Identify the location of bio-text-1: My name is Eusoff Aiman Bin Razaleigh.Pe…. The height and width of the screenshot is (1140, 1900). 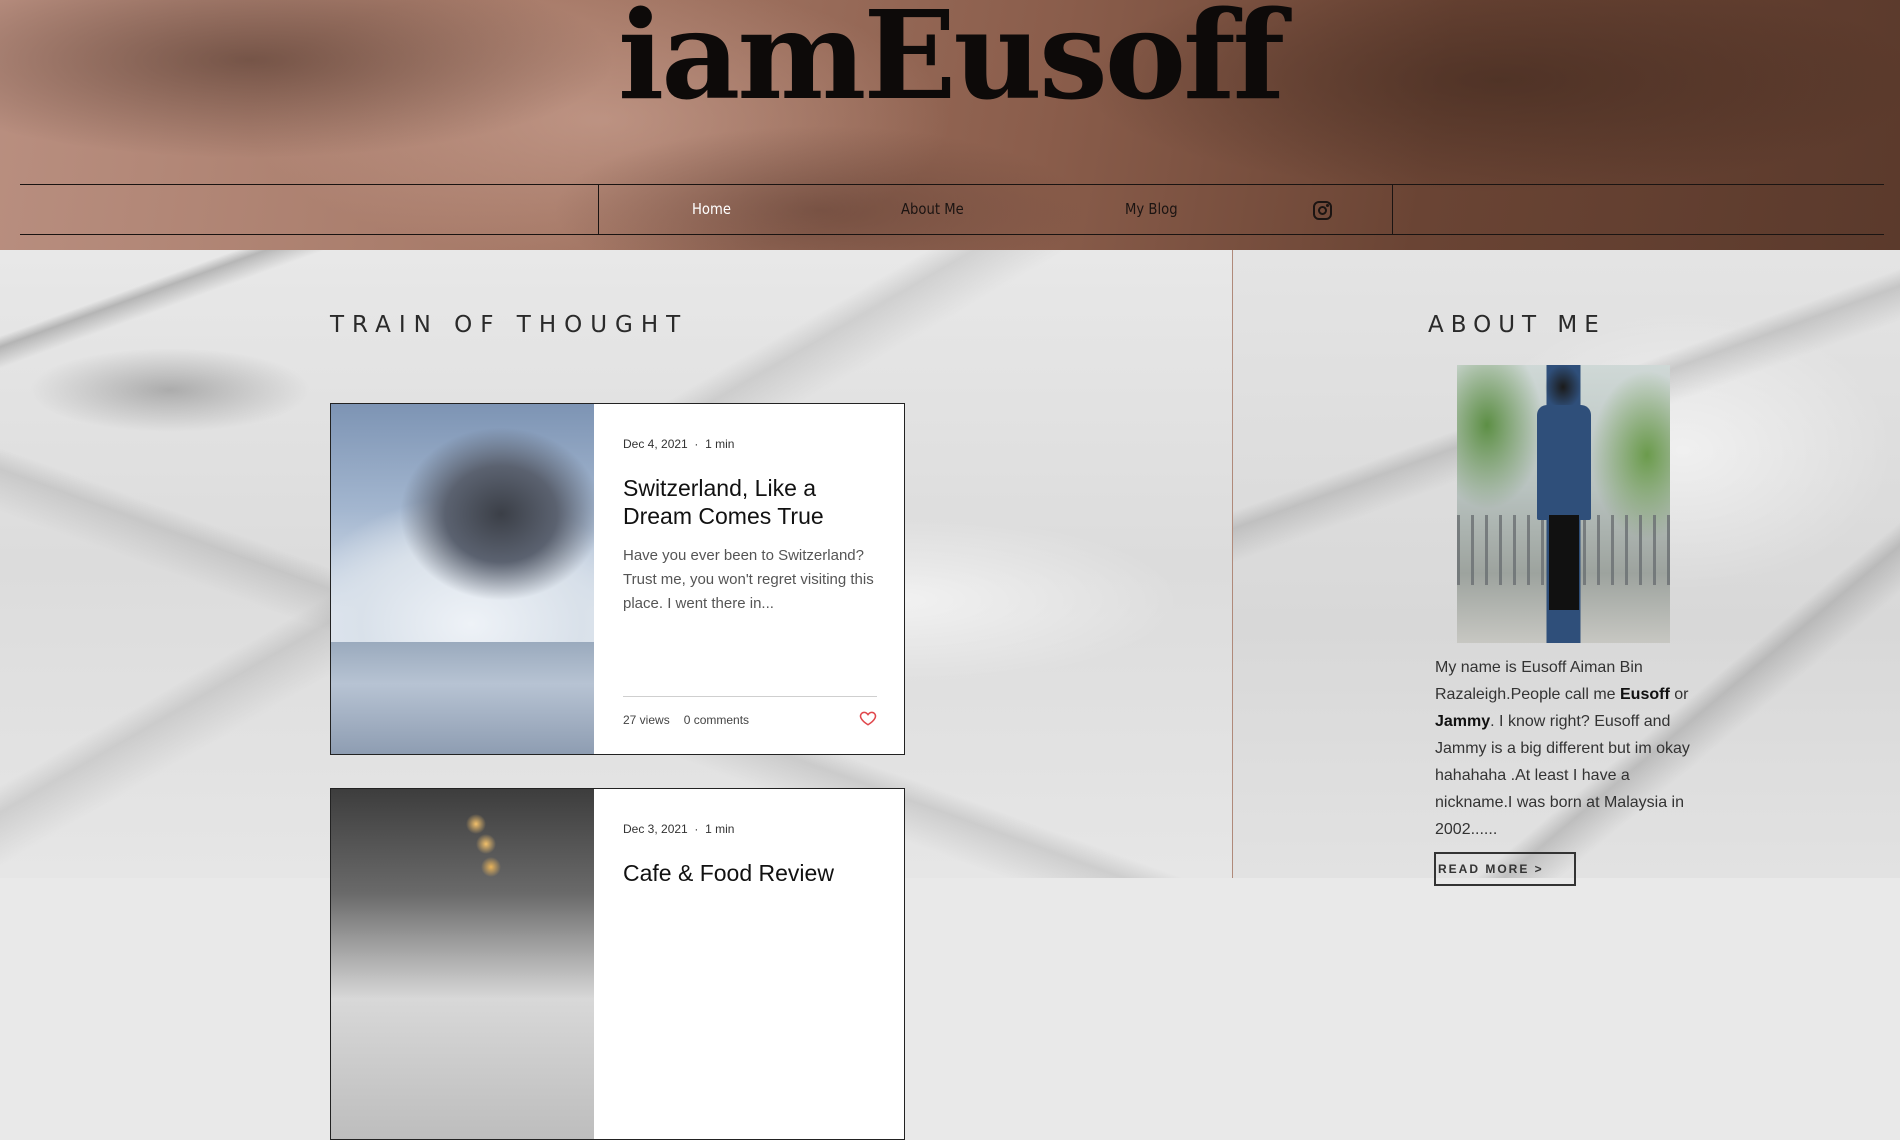
(1539, 681).